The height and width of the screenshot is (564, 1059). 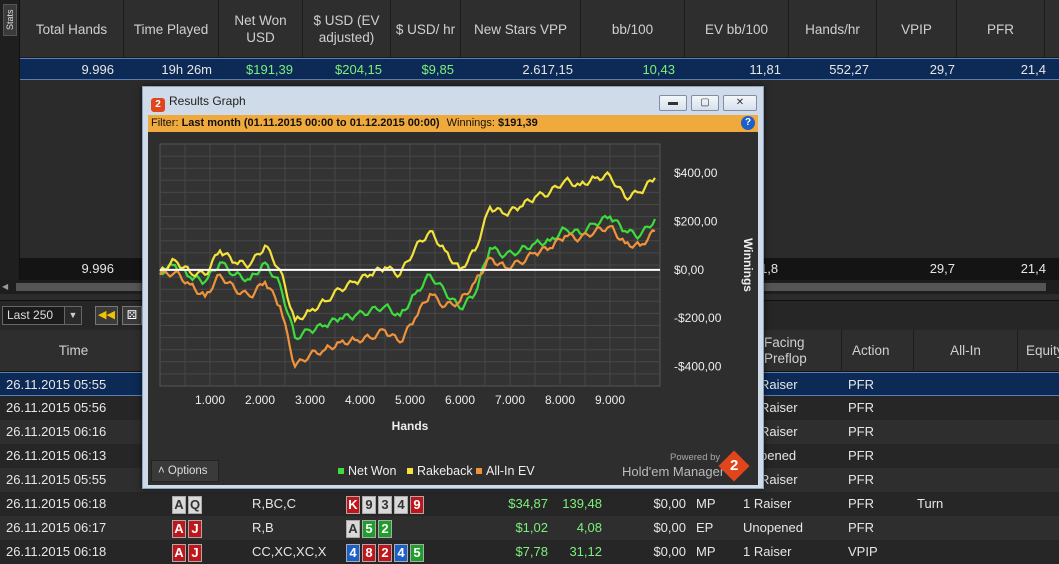 I want to click on scroll-left-icon: ◀, so click(x=7, y=287).